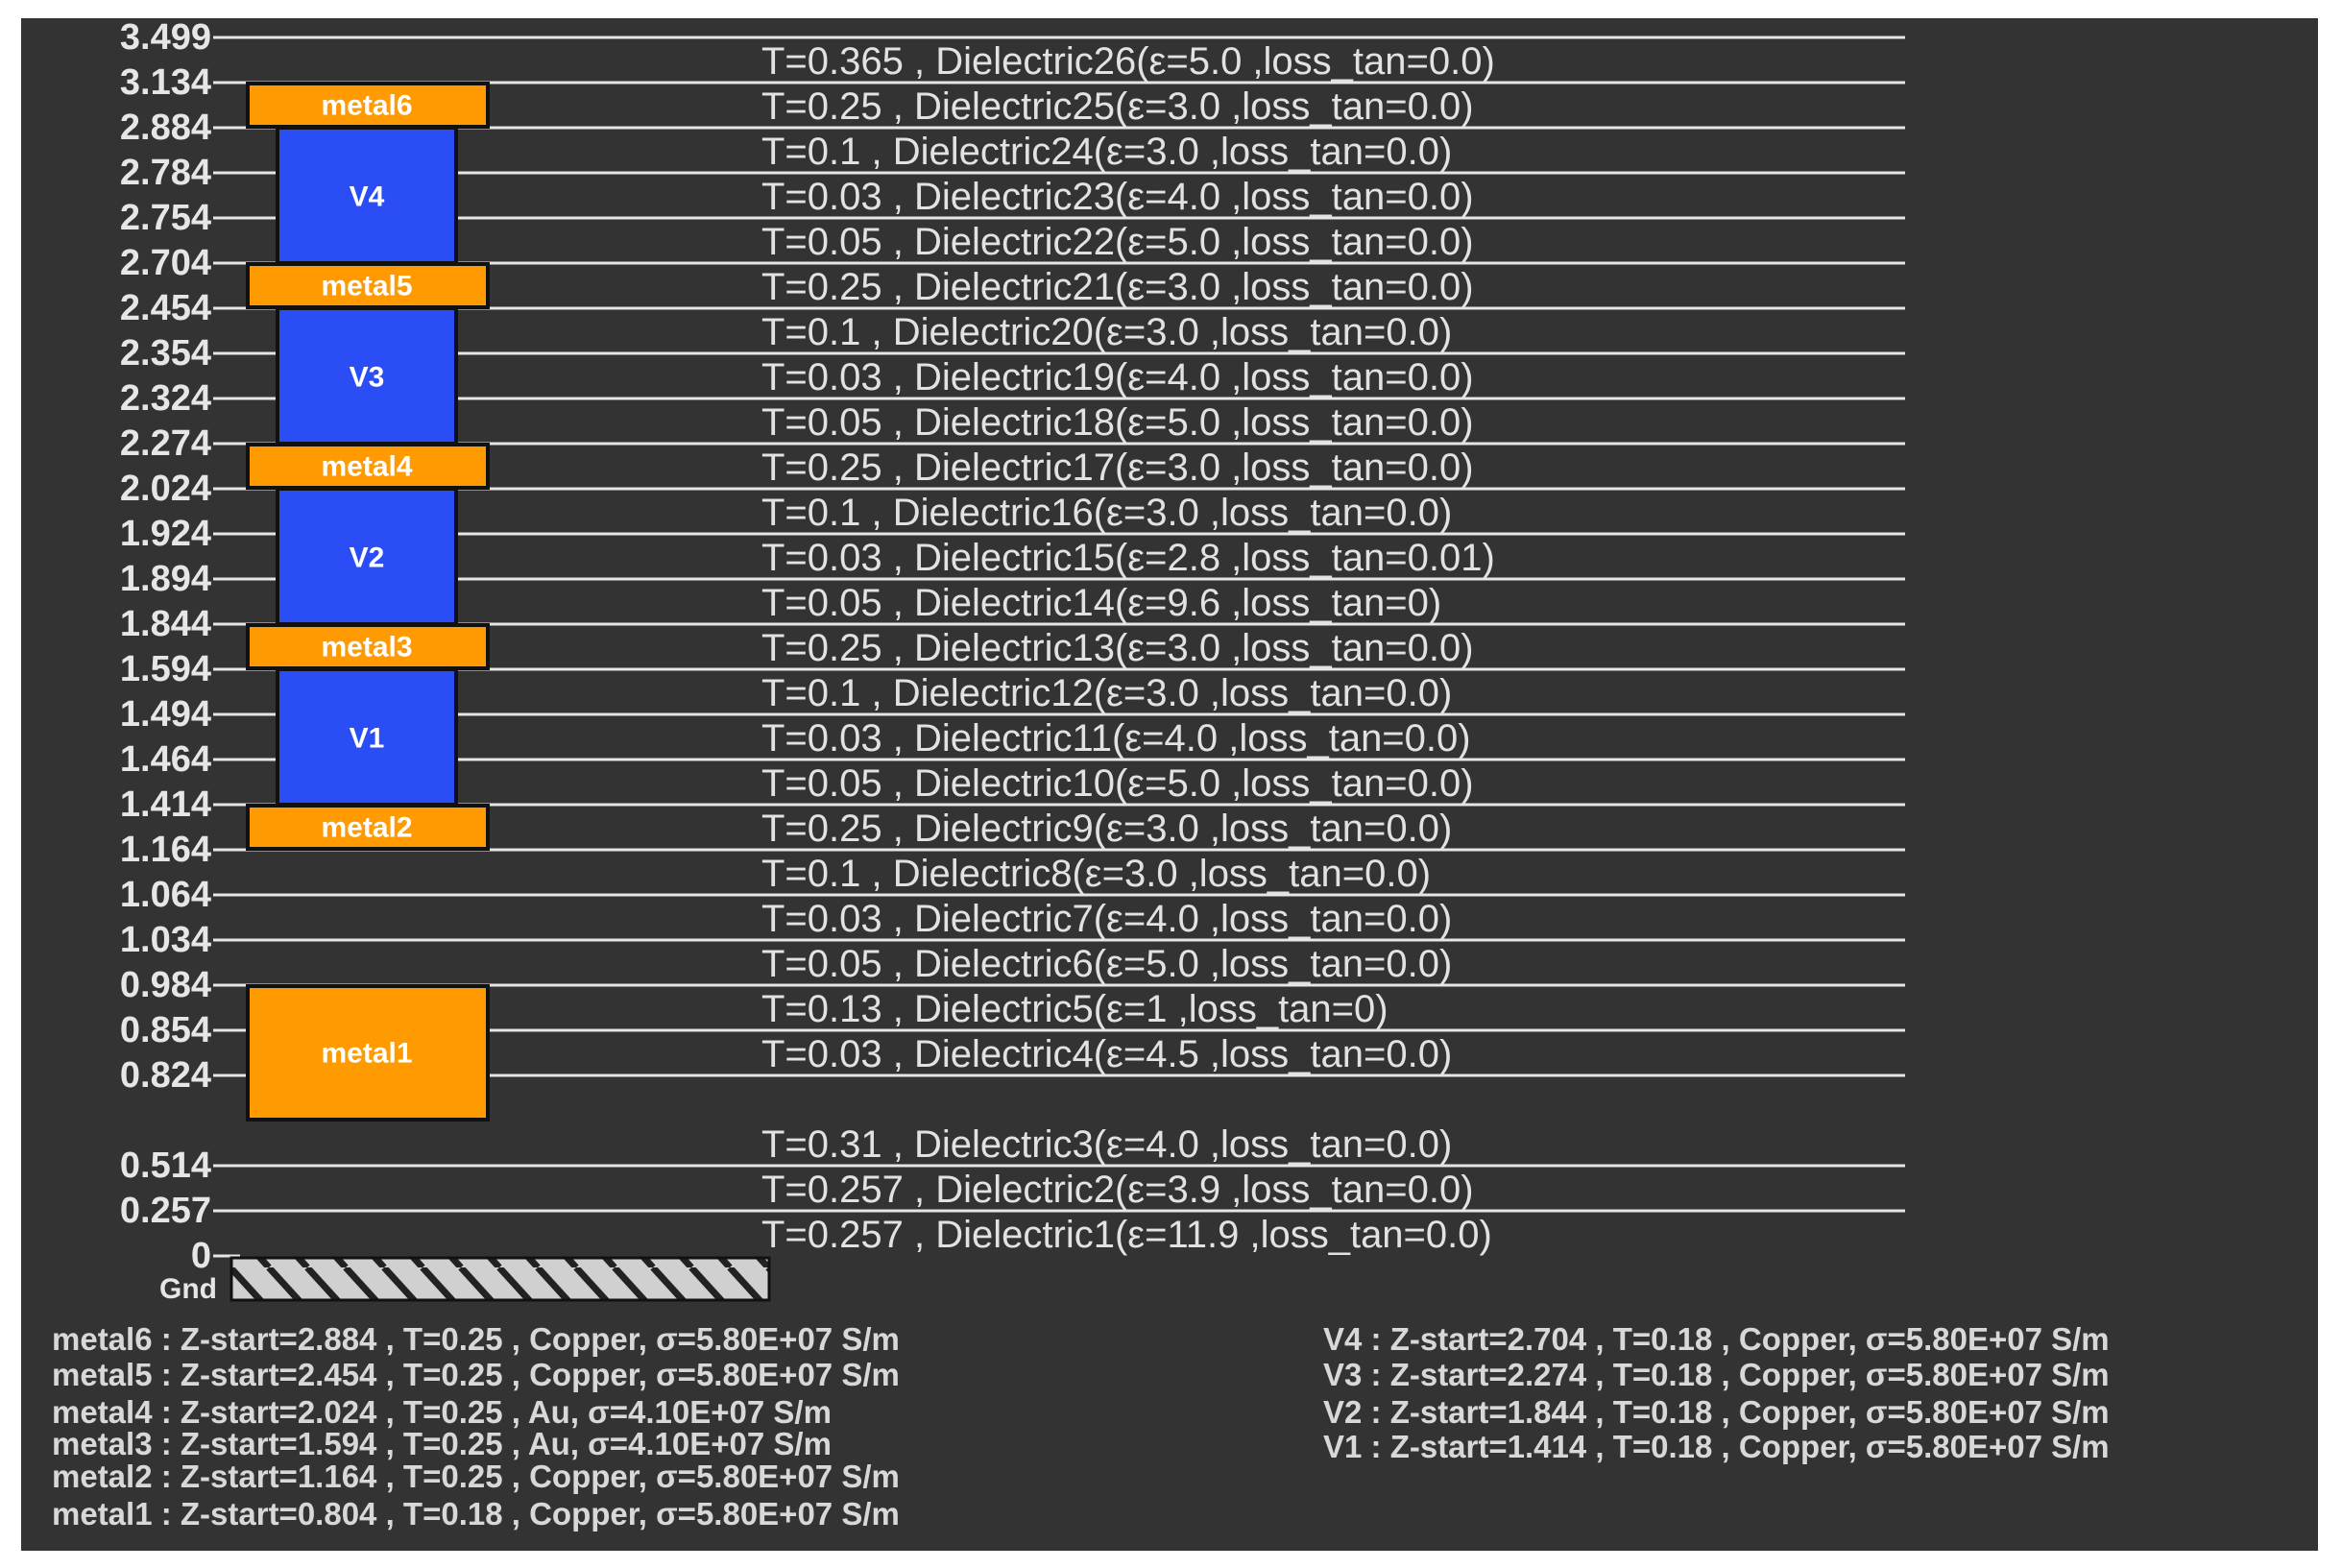 The image size is (2342, 1568). What do you see at coordinates (1074, 1009) in the screenshot?
I see `dielectric-label: T=0.13 , Dielectric5(ε=1 ,loss_tan=0)` at bounding box center [1074, 1009].